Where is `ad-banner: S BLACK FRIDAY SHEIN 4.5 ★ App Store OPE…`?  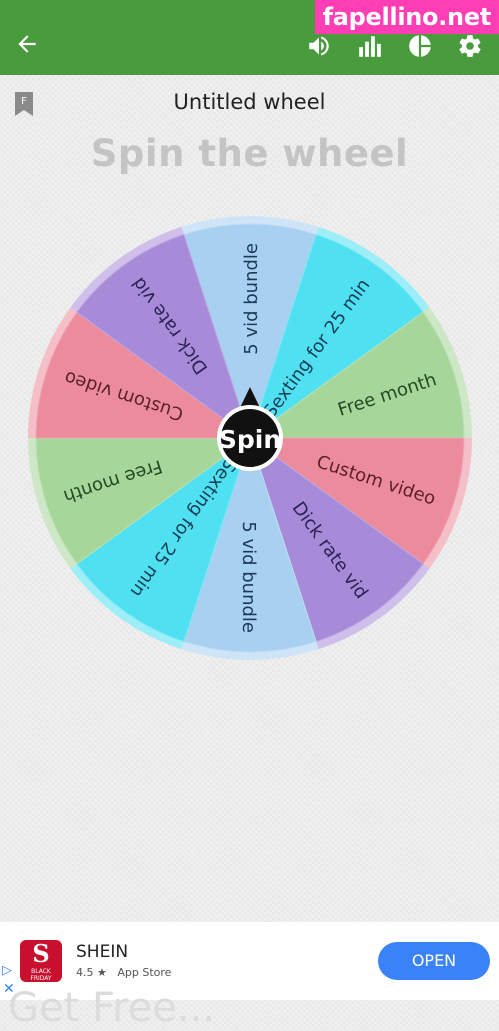 ad-banner: S BLACK FRIDAY SHEIN 4.5 ★ App Store OPE… is located at coordinates (249, 975).